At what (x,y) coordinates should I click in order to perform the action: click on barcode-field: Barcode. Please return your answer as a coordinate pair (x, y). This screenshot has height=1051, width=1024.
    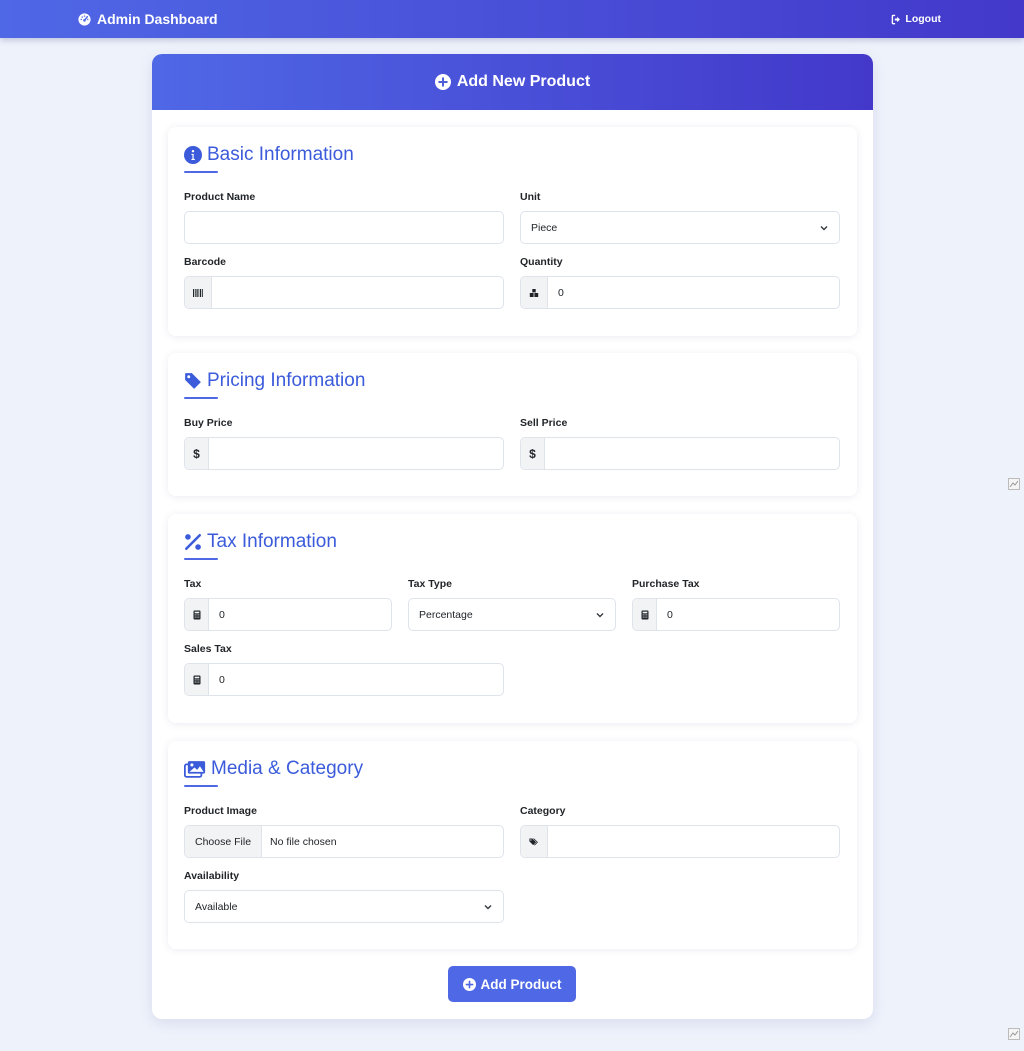
    Looking at the image, I should click on (344, 282).